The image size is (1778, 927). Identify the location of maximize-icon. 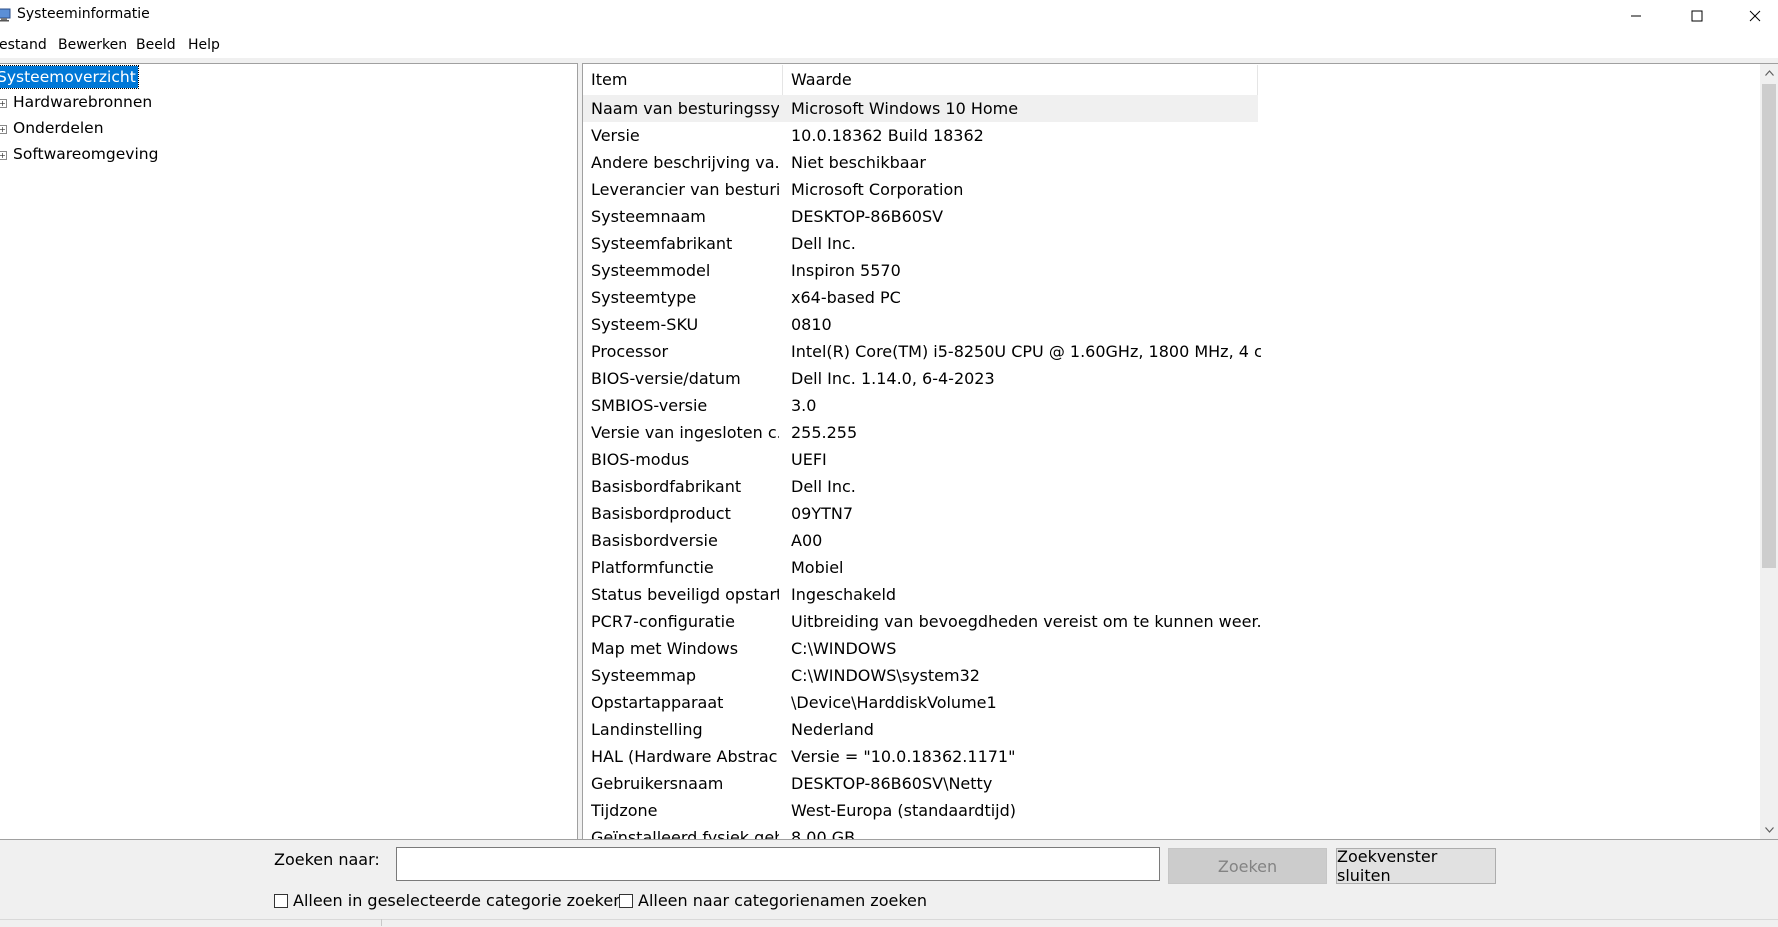
(1697, 16).